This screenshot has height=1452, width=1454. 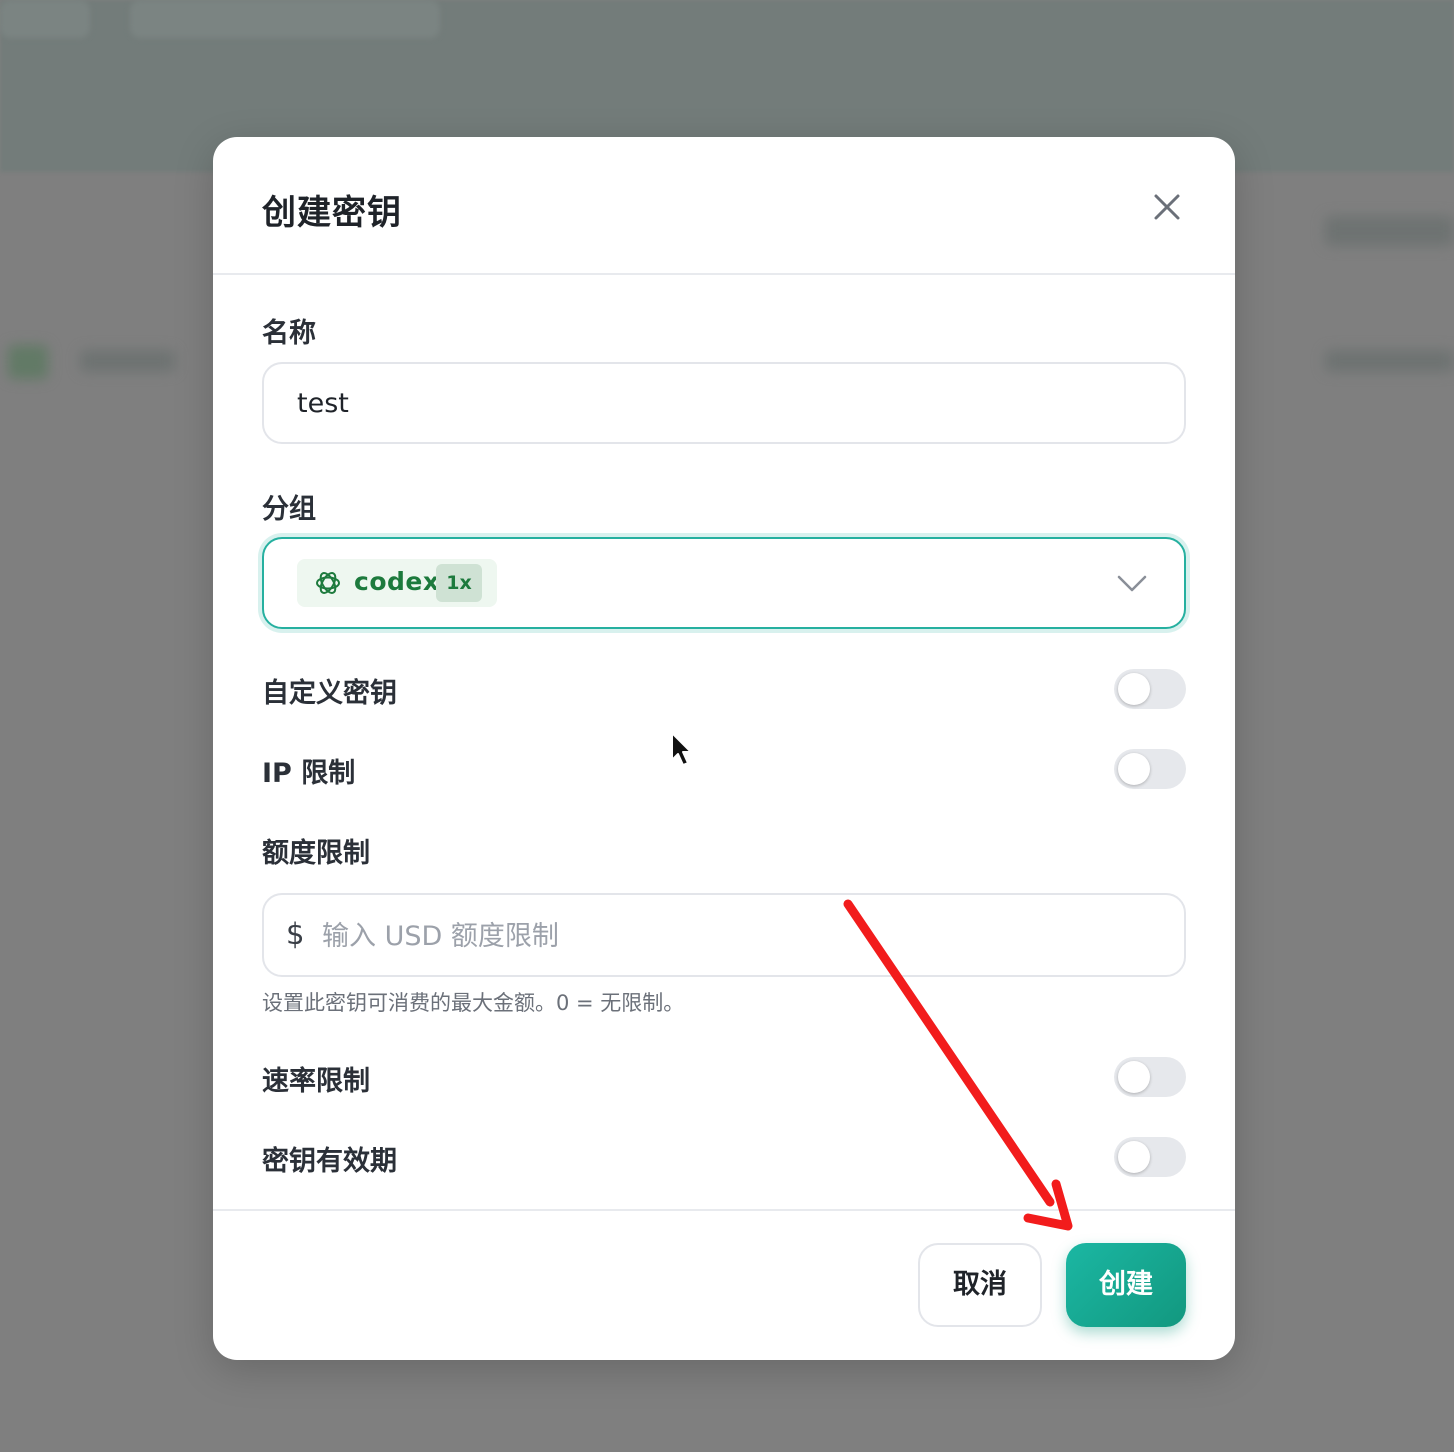 What do you see at coordinates (742, 936) in the screenshot?
I see `quota-input` at bounding box center [742, 936].